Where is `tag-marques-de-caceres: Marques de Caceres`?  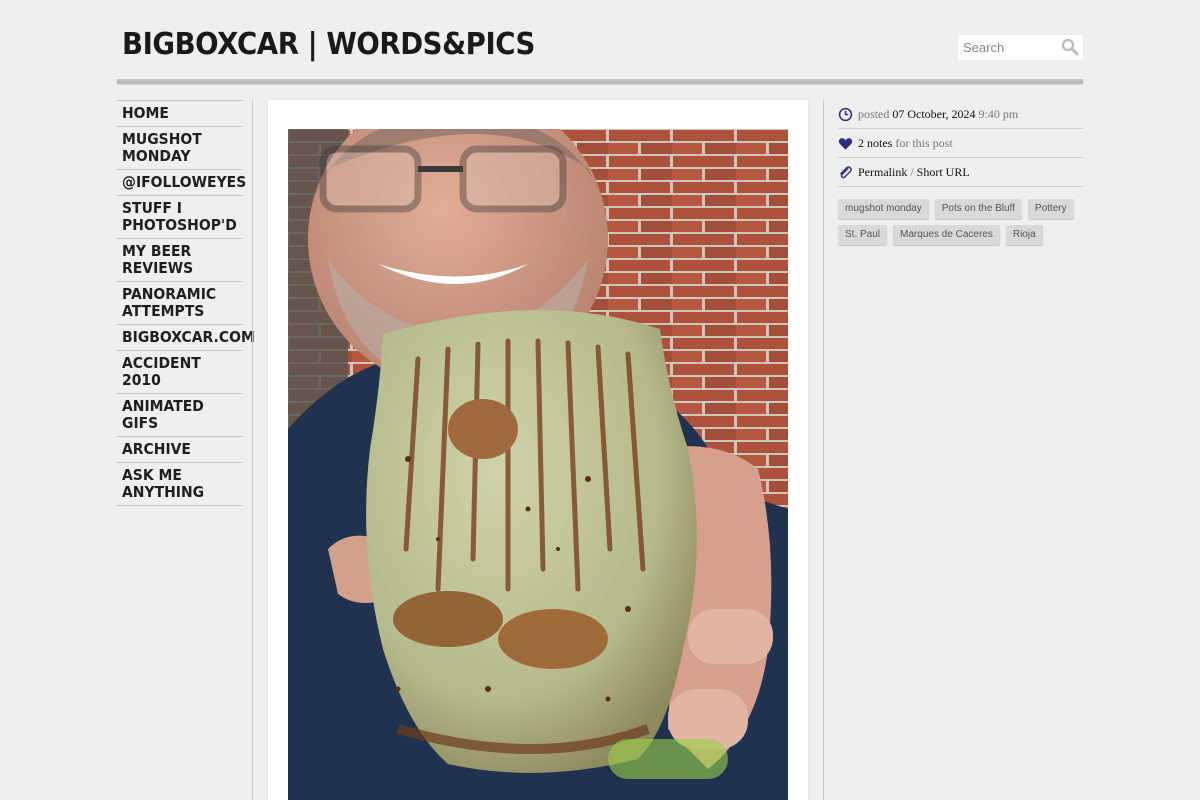
tag-marques-de-caceres: Marques de Caceres is located at coordinates (946, 235).